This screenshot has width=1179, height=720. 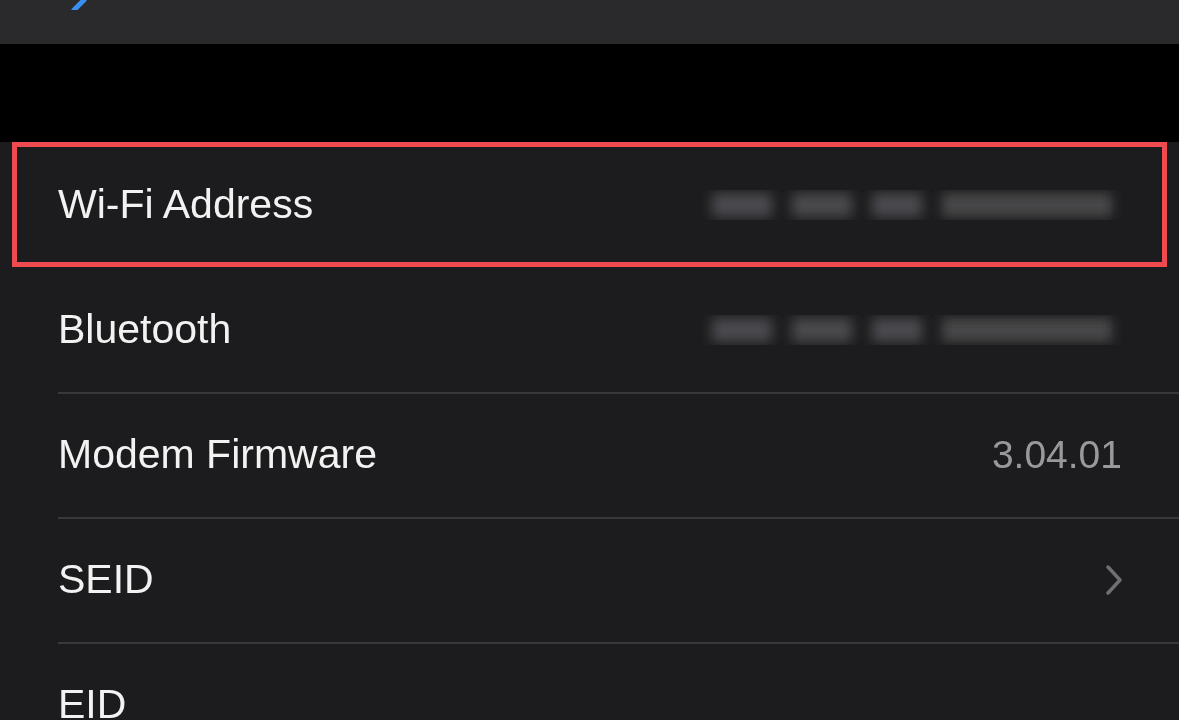 What do you see at coordinates (1114, 579) in the screenshot?
I see `chevron-icon` at bounding box center [1114, 579].